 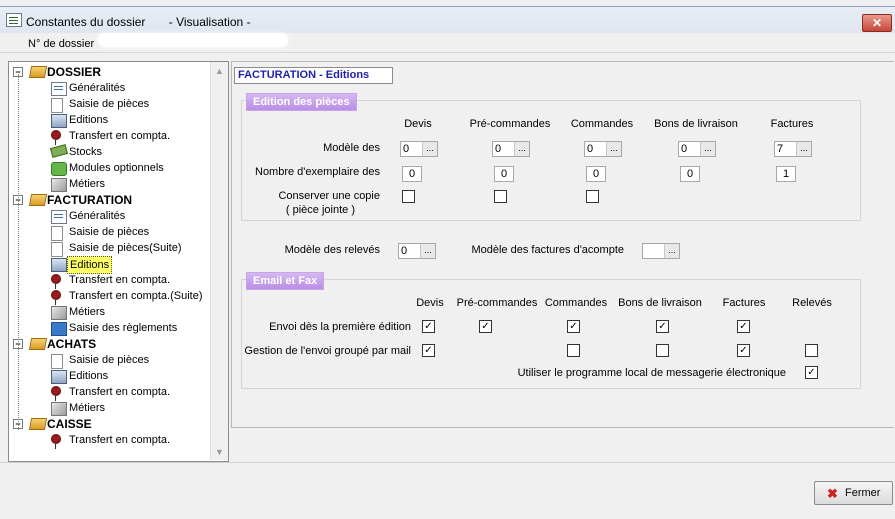 What do you see at coordinates (313, 75) in the screenshot?
I see `section-header: FACTURATION - Editions` at bounding box center [313, 75].